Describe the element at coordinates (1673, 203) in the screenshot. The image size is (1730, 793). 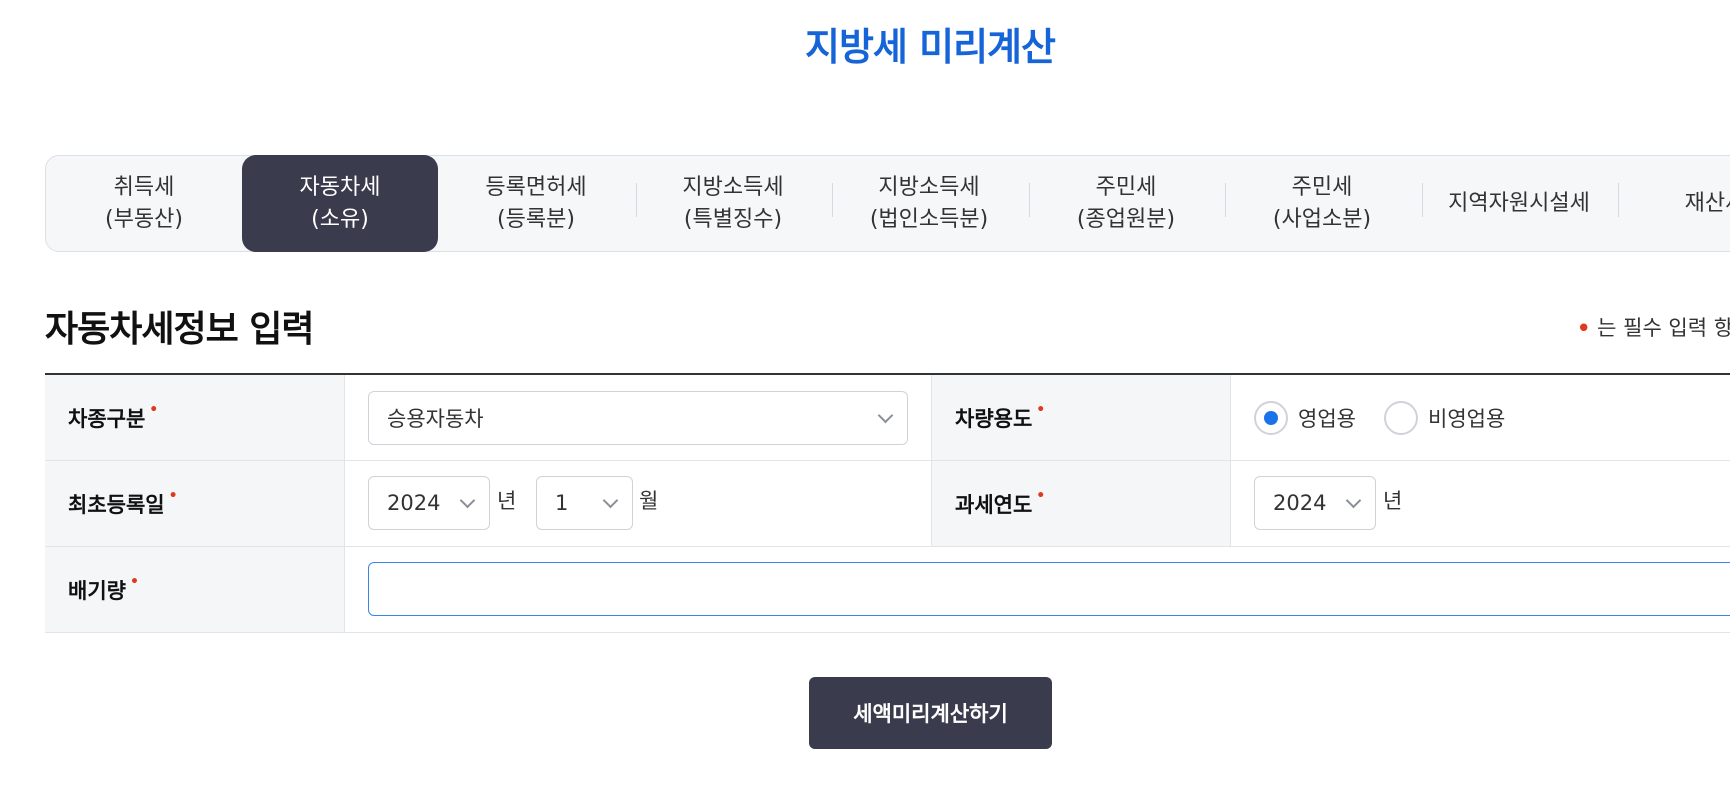
I see `tab-property-tax: 재산세` at that location.